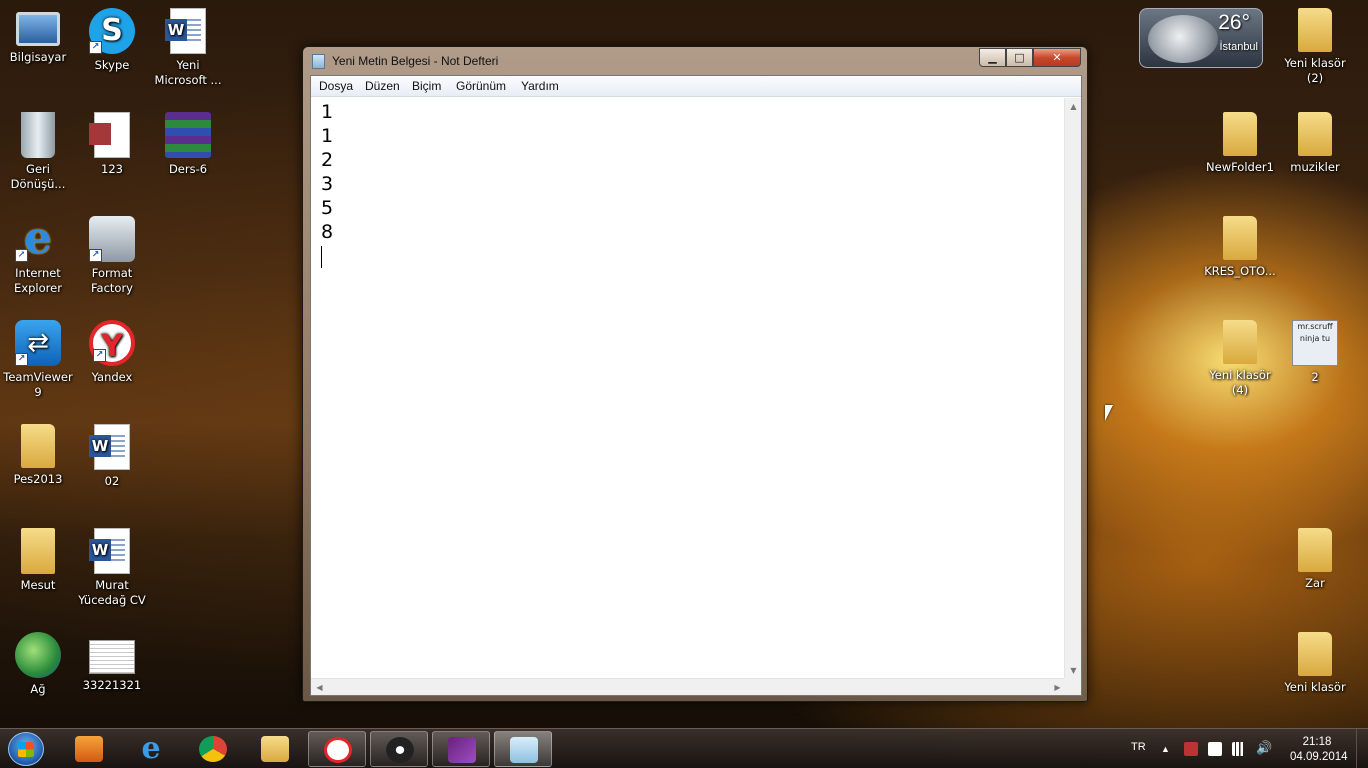 The width and height of the screenshot is (1368, 768). I want to click on antivirus-icon, so click(1191, 749).